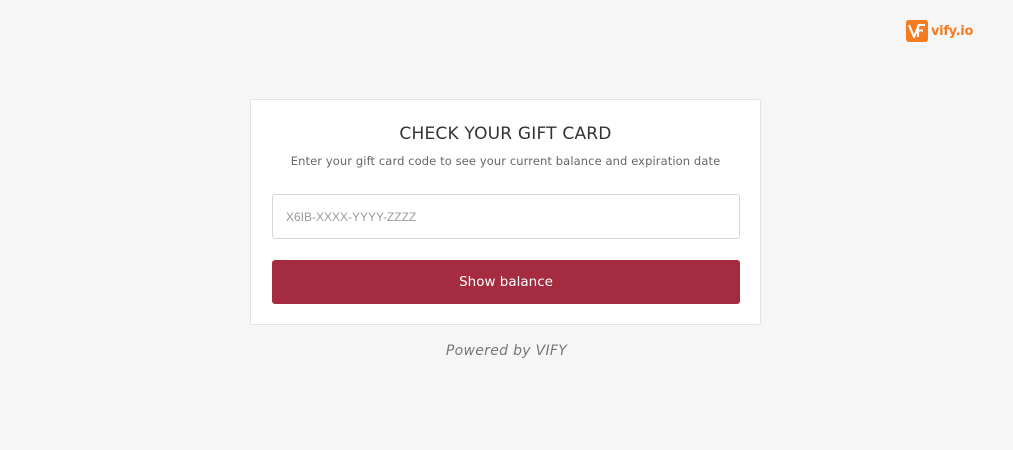 The height and width of the screenshot is (450, 1013). I want to click on page-title: CHECK YOUR GIFT CARD, so click(505, 134).